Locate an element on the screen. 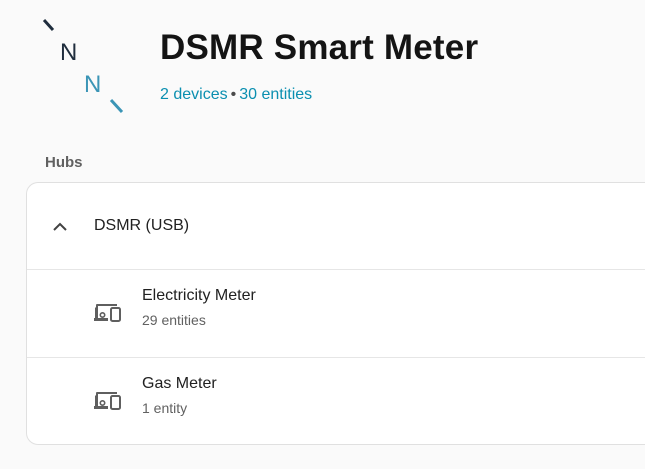 The width and height of the screenshot is (645, 469). device-entity-count: 1 entity is located at coordinates (165, 408).